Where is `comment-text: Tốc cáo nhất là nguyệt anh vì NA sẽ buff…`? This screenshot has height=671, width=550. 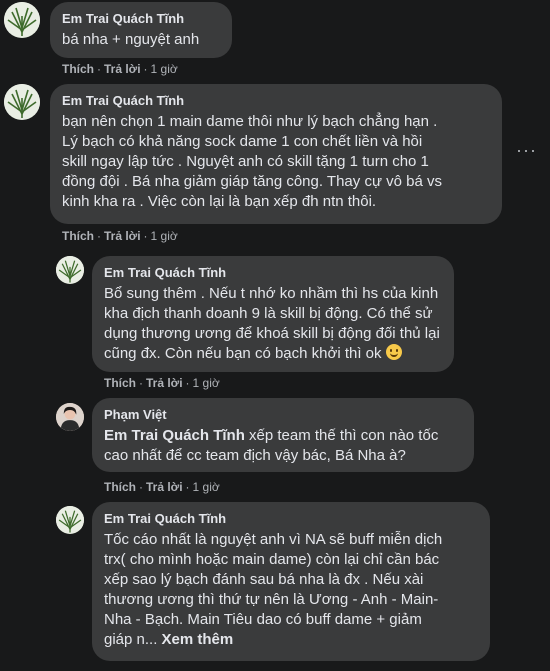
comment-text: Tốc cáo nhất là nguyệt anh vì NA sẽ buff… is located at coordinates (291, 590).